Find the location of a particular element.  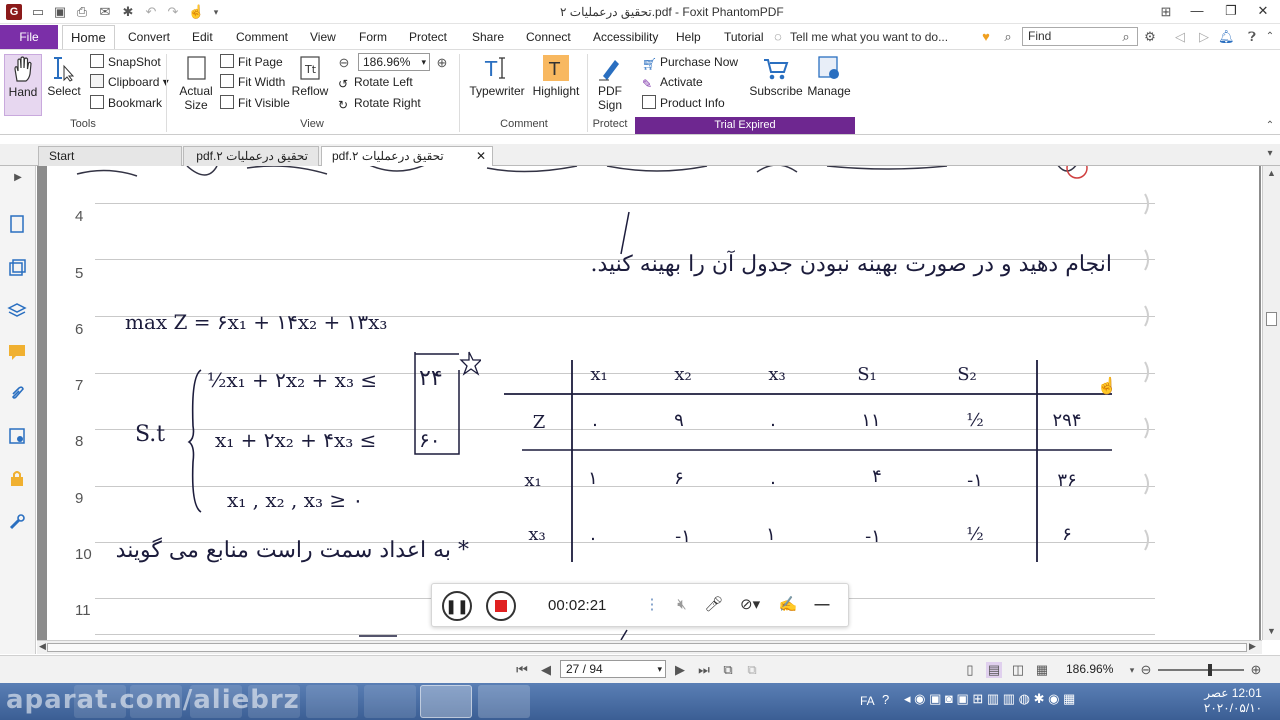

redo-icon: ↷ is located at coordinates (173, 12).